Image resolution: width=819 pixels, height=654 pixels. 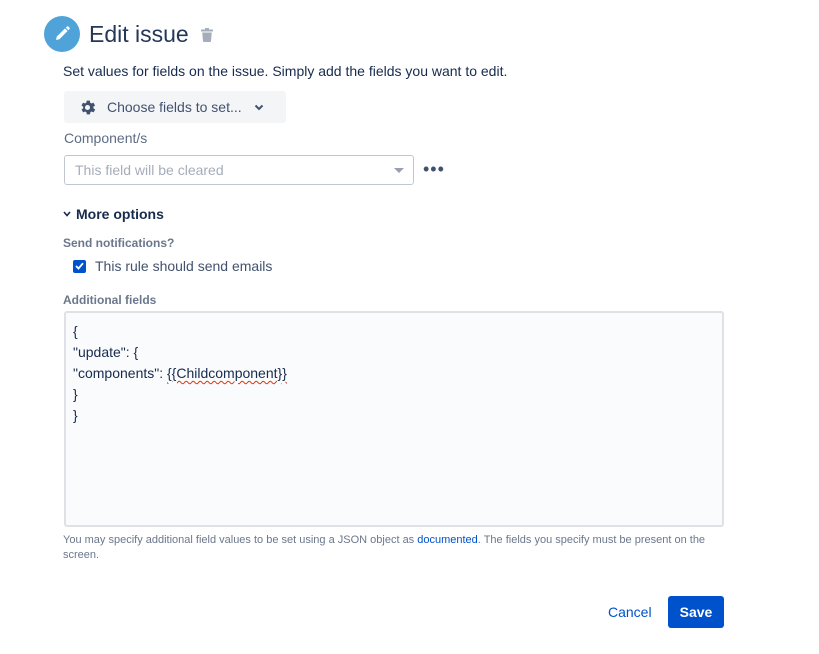 I want to click on pencil-icon, so click(x=62, y=34).